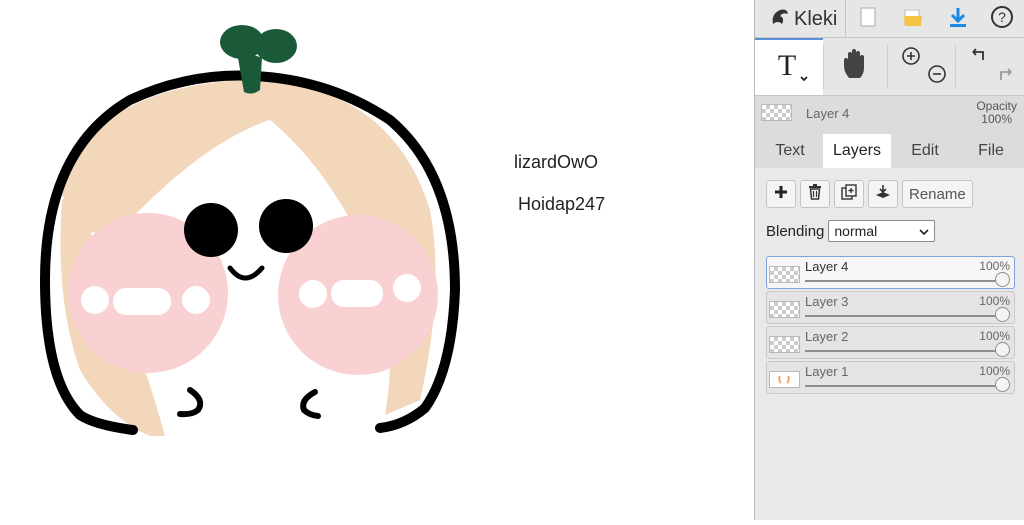  I want to click on new-image-button, so click(868, 19).